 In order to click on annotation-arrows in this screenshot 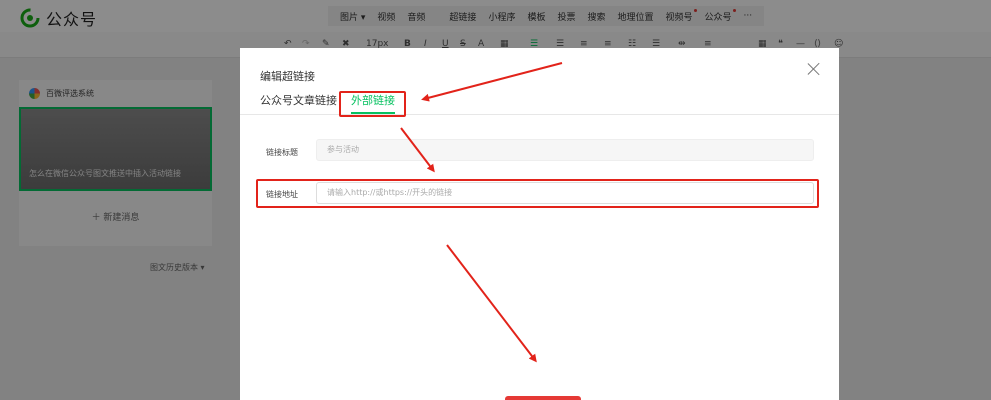, I will do `click(481, 212)`.